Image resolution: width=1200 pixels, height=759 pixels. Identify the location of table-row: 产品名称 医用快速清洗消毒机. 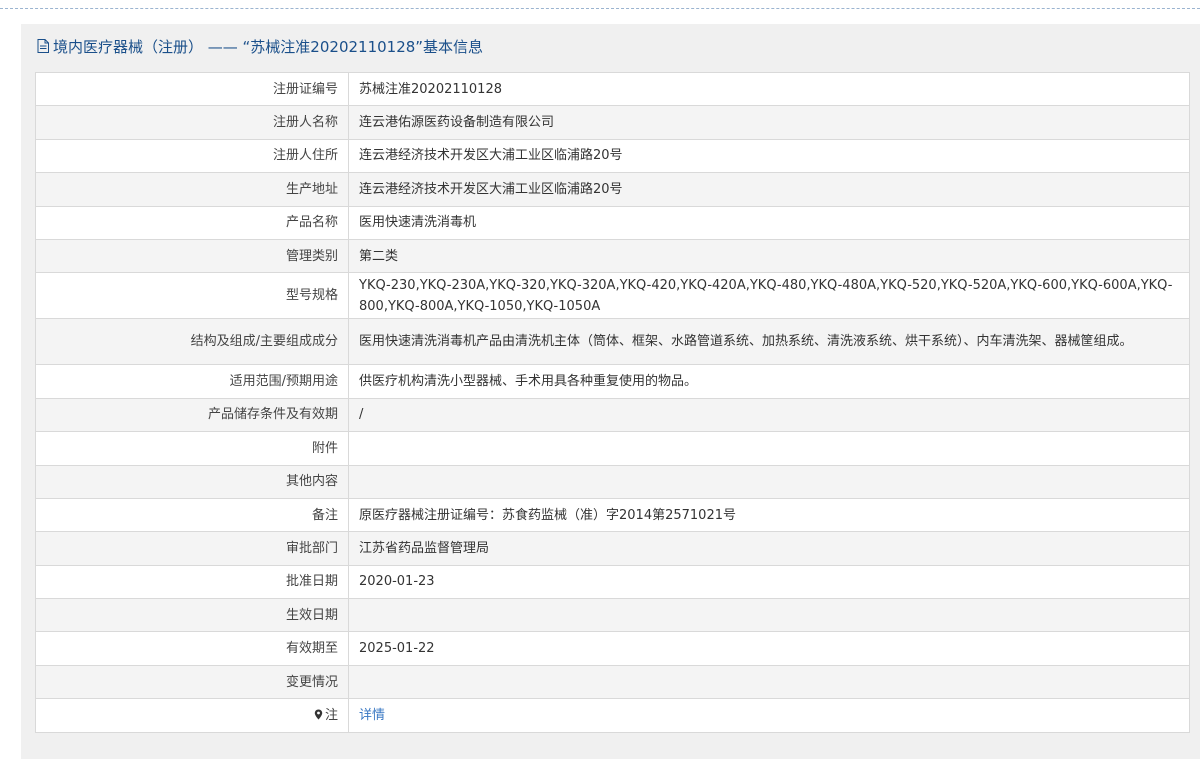
(612, 222).